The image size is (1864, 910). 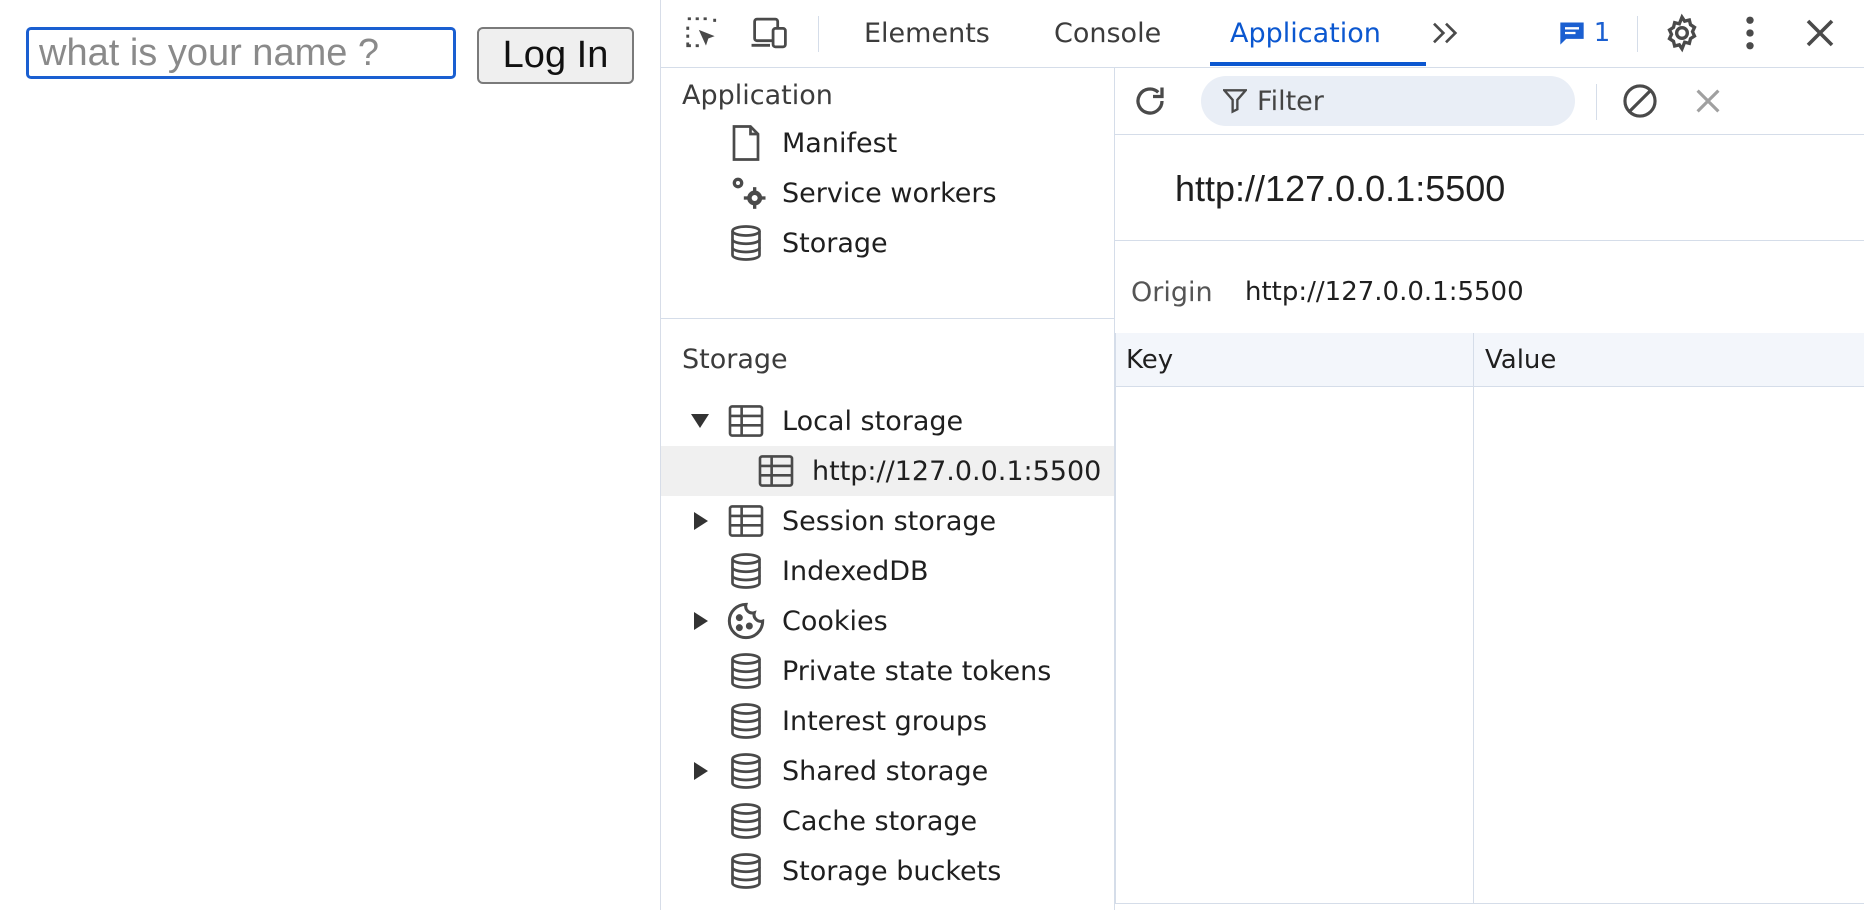 What do you see at coordinates (1384, 292) in the screenshot?
I see `origin-value: http://127.0.0.1:5500` at bounding box center [1384, 292].